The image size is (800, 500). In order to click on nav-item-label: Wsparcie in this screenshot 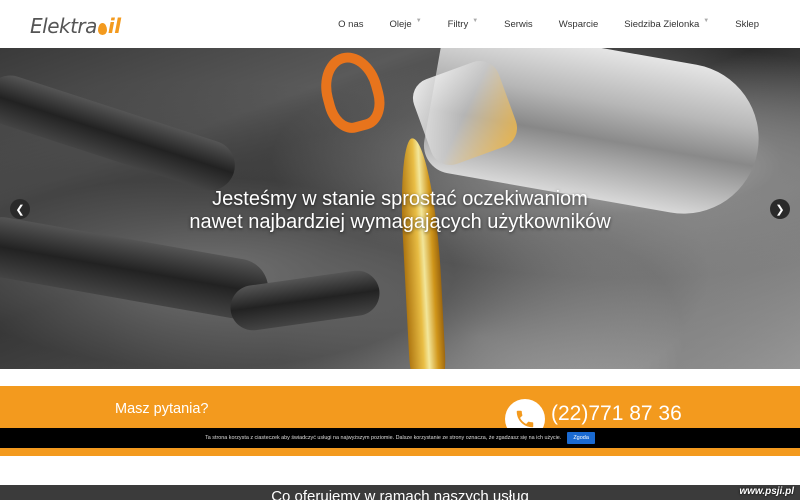, I will do `click(578, 24)`.